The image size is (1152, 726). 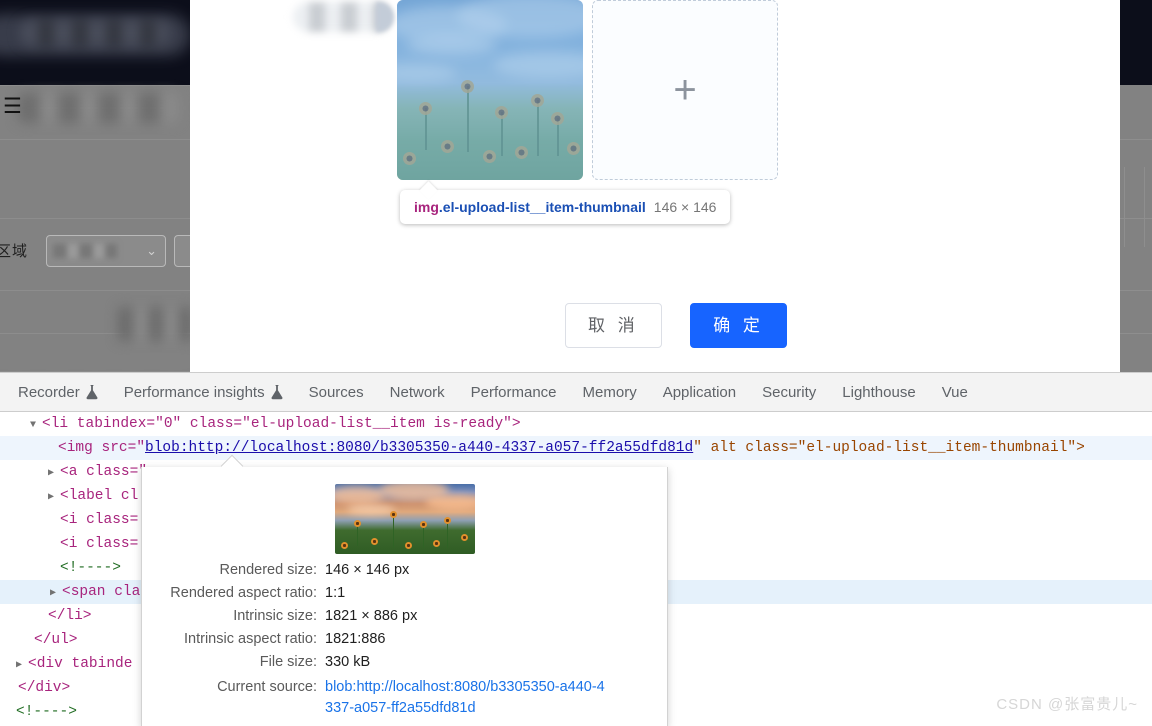 What do you see at coordinates (426, 207) in the screenshot?
I see `badge-tag-name: img` at bounding box center [426, 207].